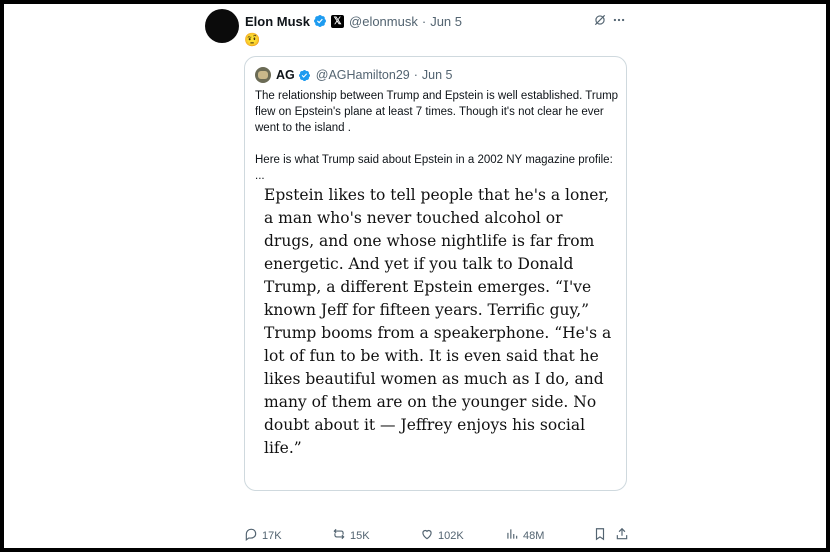 Image resolution: width=830 pixels, height=552 pixels. I want to click on tweet-header: Elon Musk 𝕏 @elonmusk · Jun 5, so click(353, 21).